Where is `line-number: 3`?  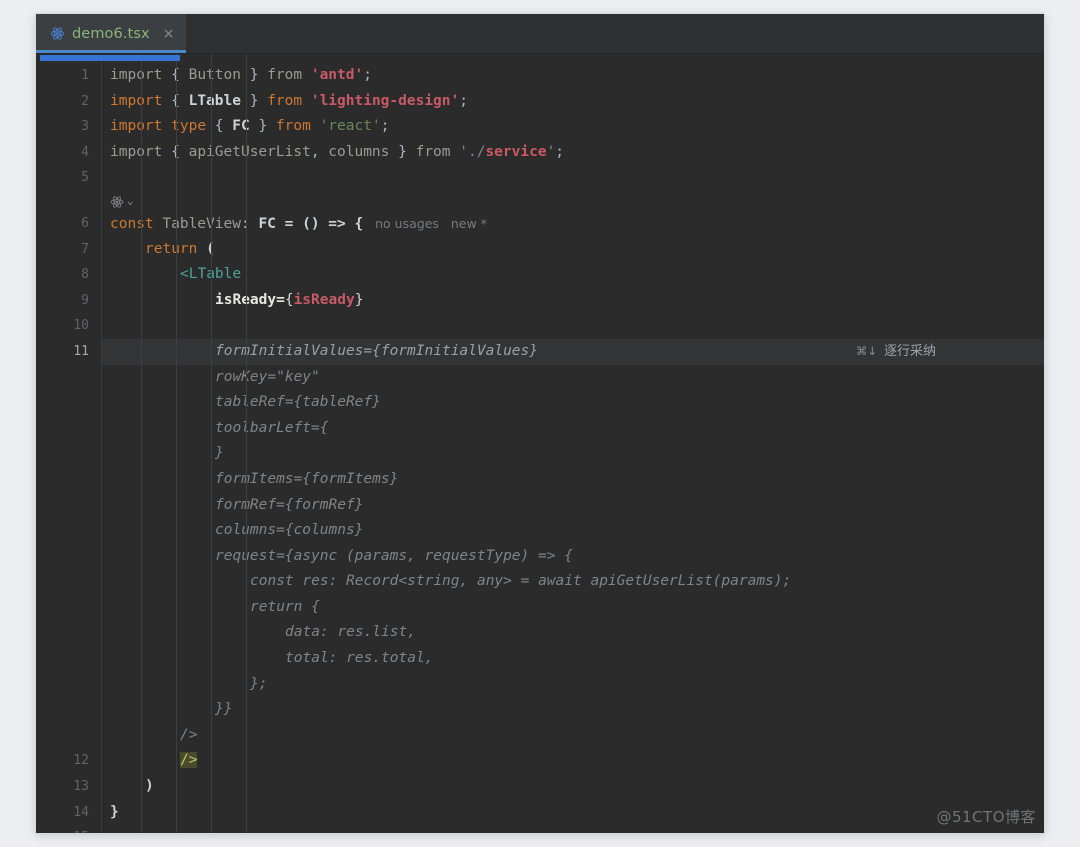
line-number: 3 is located at coordinates (85, 127).